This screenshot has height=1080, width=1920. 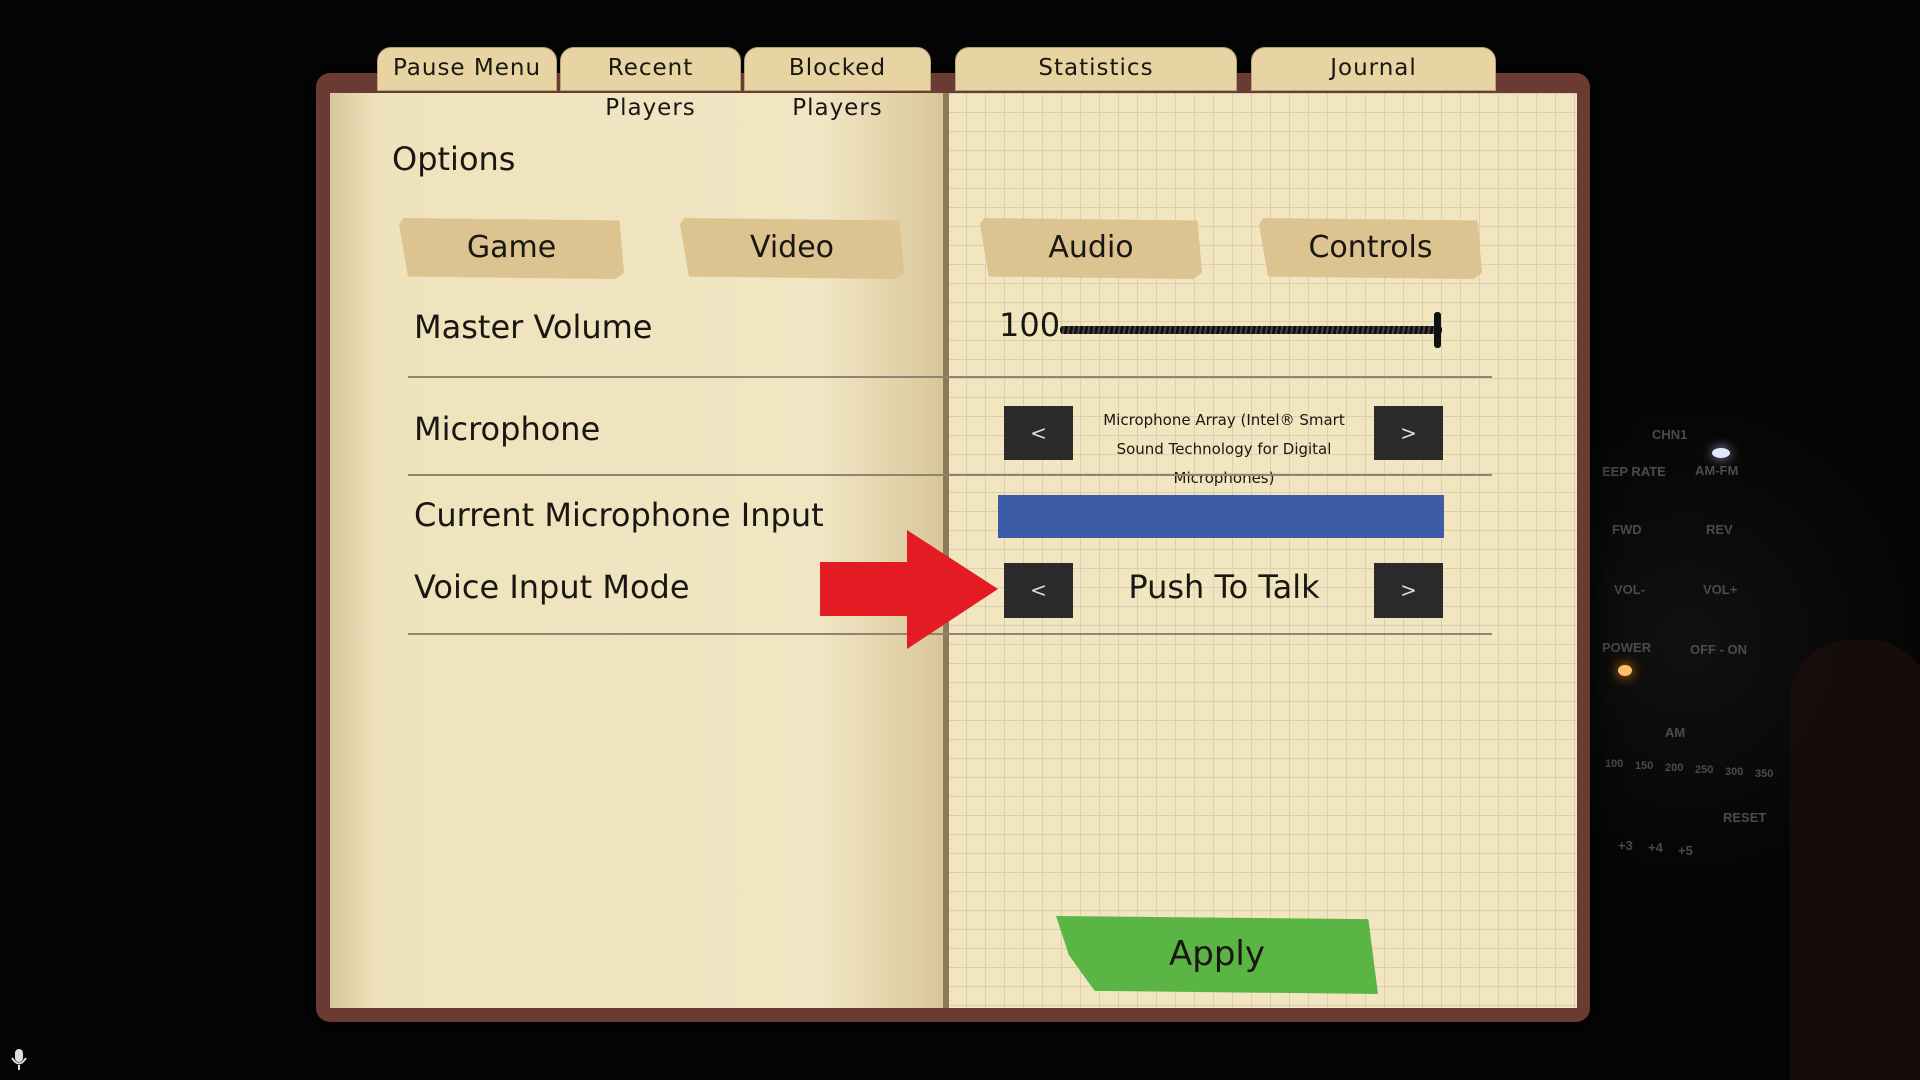 I want to click on tab-statistics: Statistics, so click(x=1096, y=69).